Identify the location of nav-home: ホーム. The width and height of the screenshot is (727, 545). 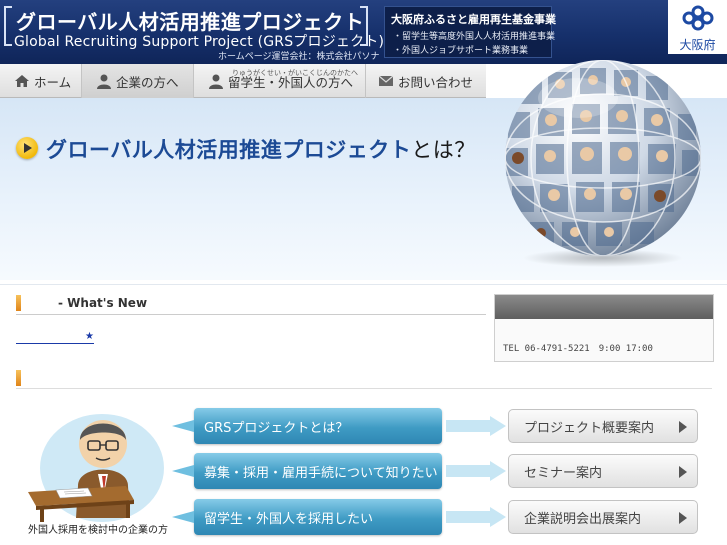
(41, 81).